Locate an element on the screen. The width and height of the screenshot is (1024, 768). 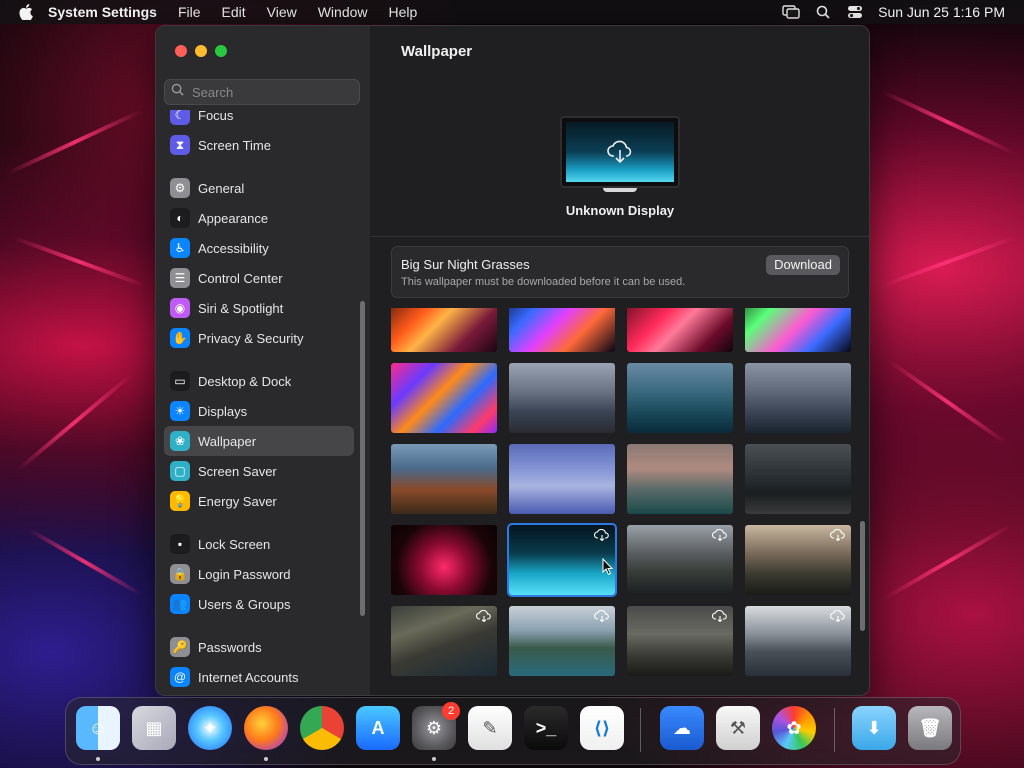
sidebar-item-siri-spotlight: ◉ Siri & Spotlight is located at coordinates (259, 308).